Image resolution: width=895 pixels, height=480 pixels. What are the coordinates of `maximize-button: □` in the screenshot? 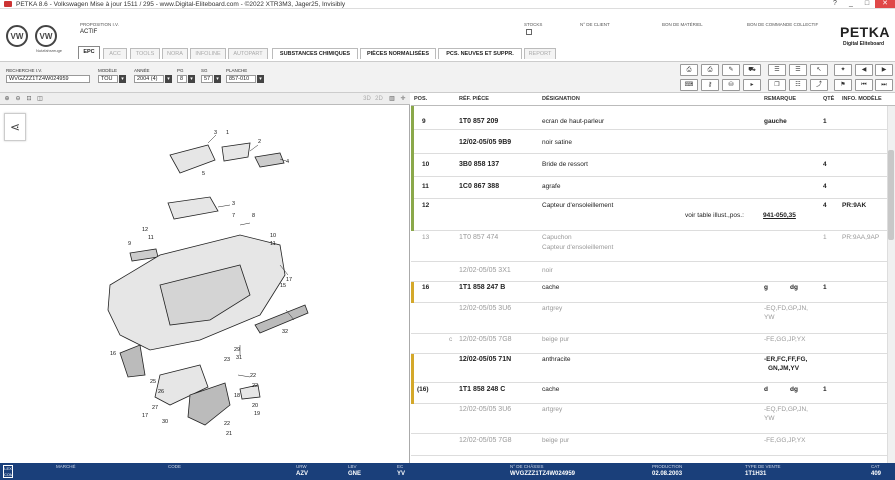 It's located at (867, 4).